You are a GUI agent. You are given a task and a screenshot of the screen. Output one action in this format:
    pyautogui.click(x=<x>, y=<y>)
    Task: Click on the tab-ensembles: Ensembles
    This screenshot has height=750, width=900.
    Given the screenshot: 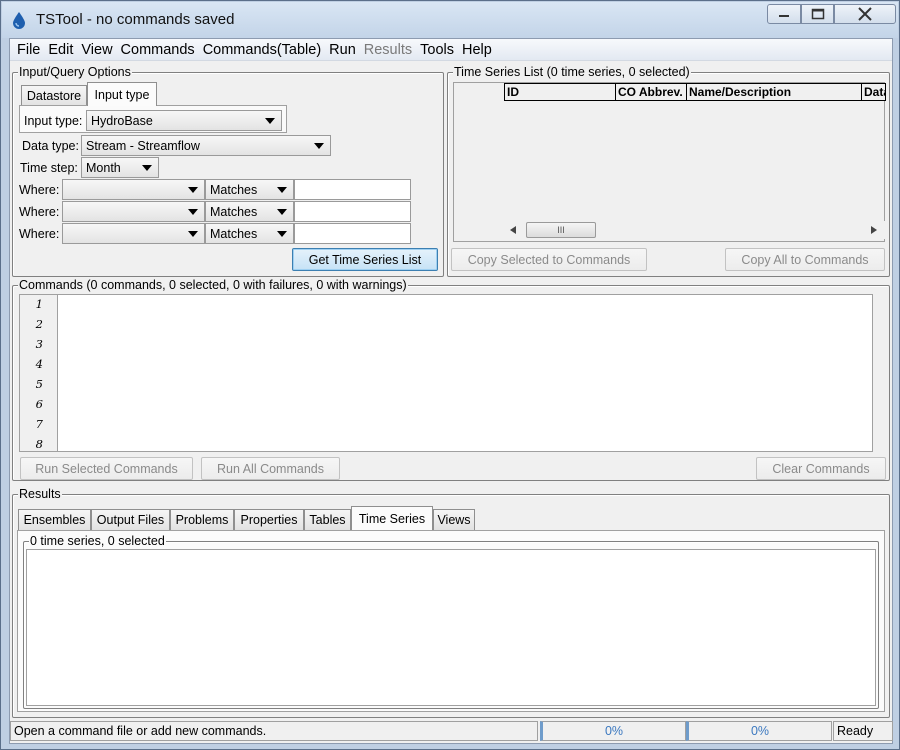 What is the action you would take?
    pyautogui.click(x=54, y=519)
    